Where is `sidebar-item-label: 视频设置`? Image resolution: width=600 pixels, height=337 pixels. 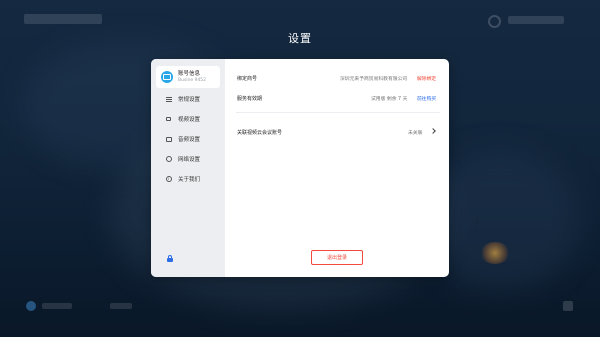
sidebar-item-label: 视频设置 is located at coordinates (189, 120).